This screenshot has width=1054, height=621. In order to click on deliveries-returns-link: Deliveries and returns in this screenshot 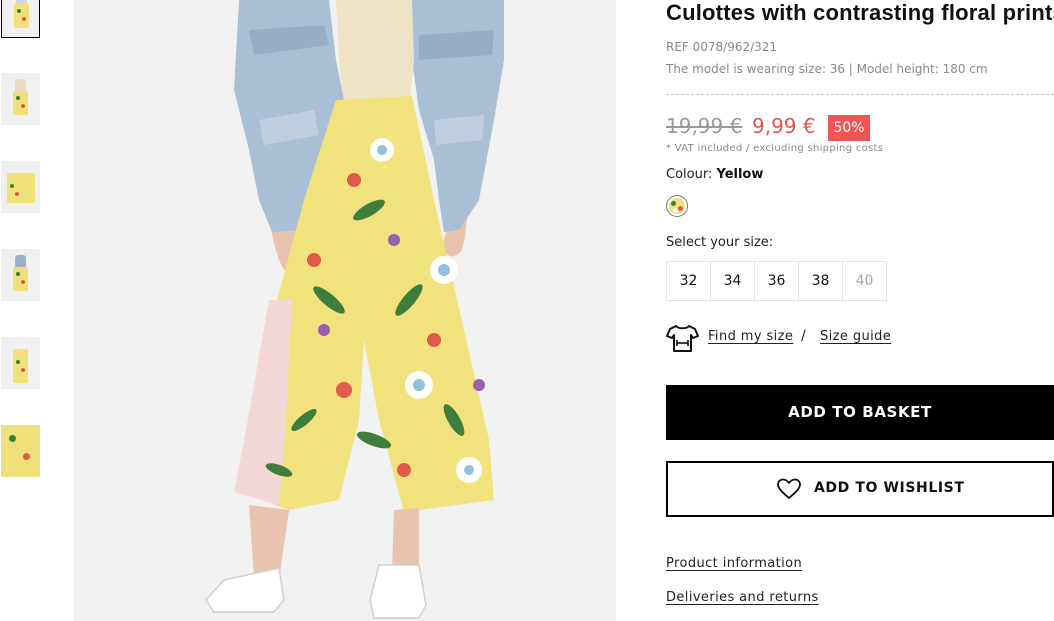, I will do `click(742, 597)`.